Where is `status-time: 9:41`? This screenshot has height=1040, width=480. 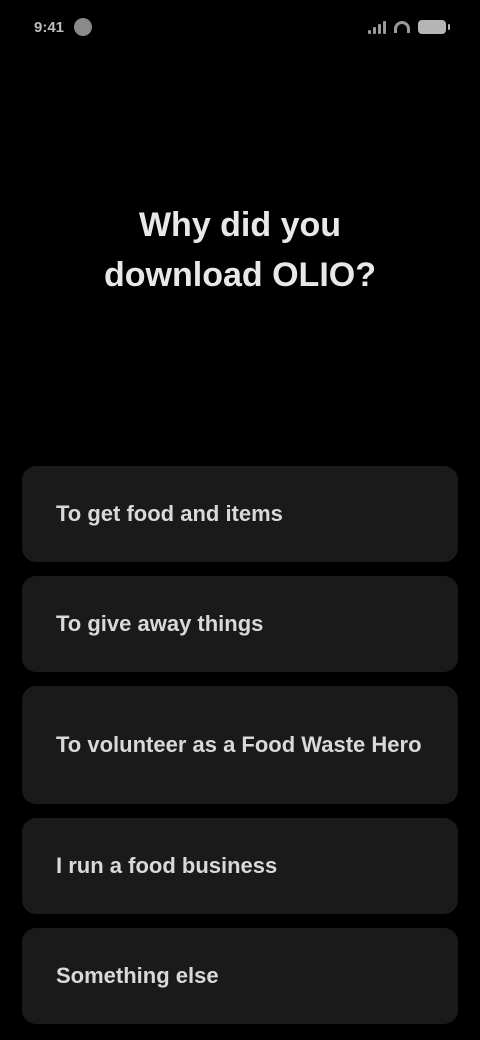
status-time: 9:41 is located at coordinates (49, 27).